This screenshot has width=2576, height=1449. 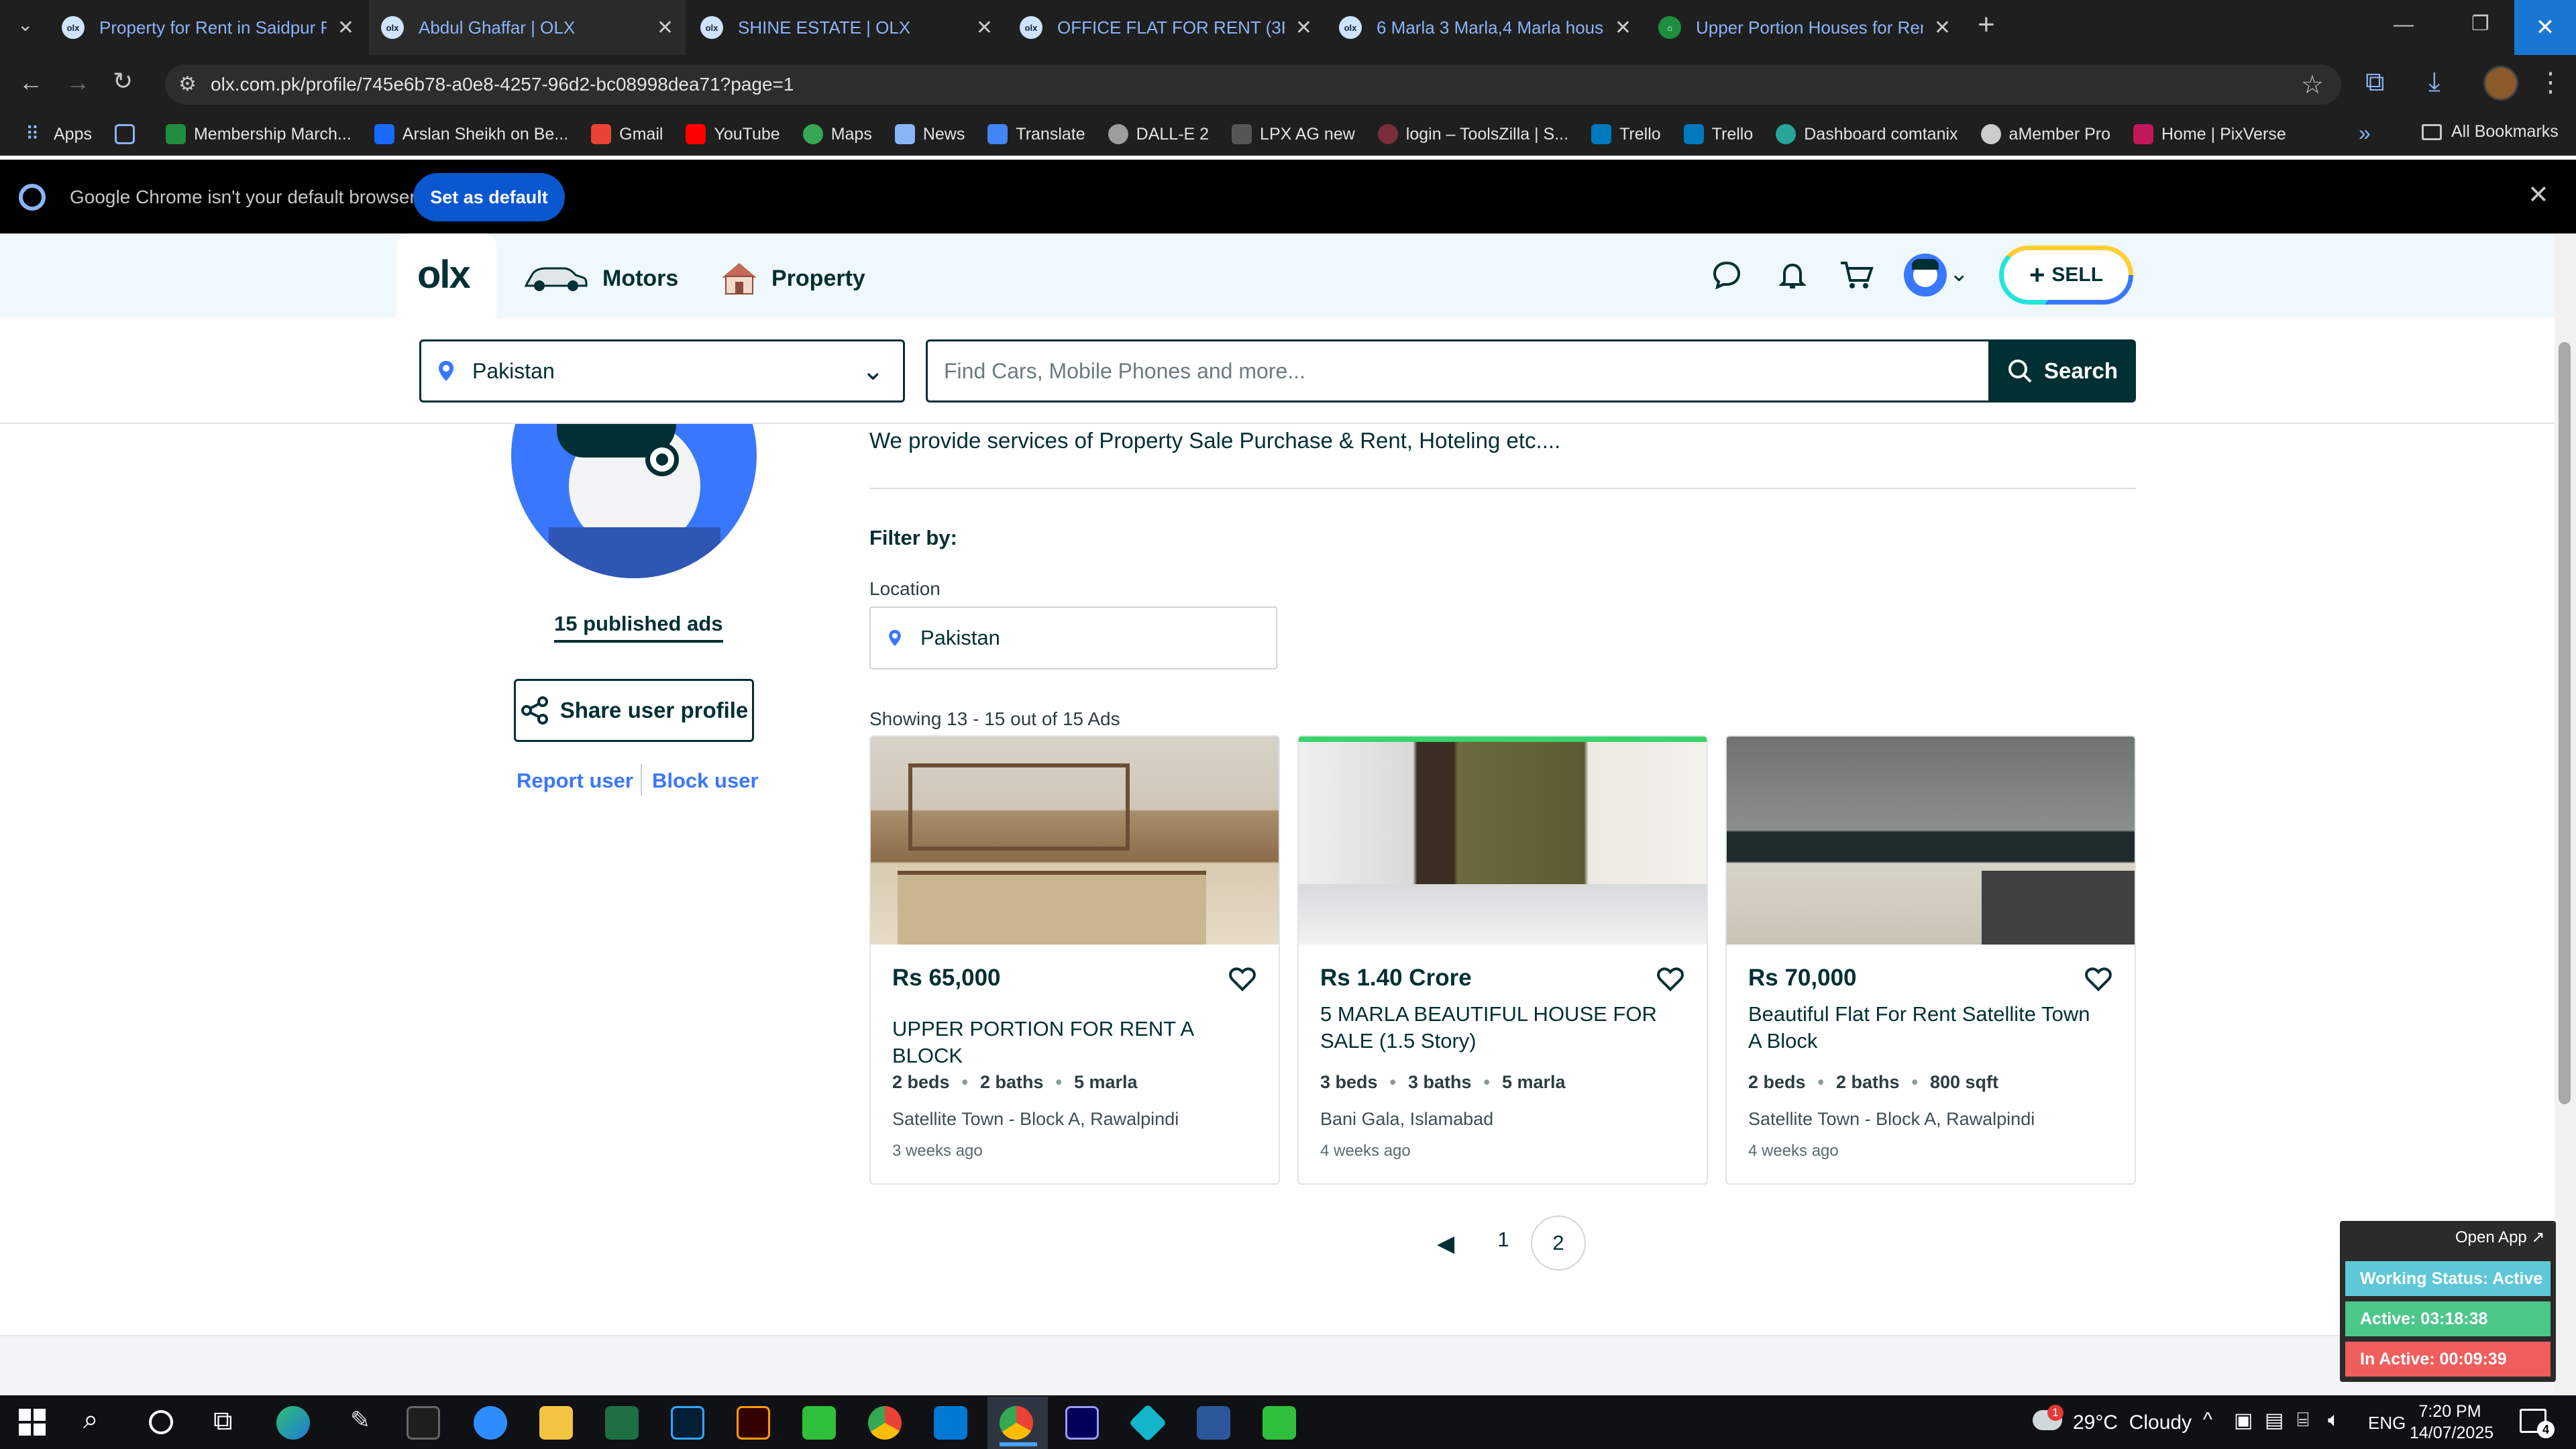 What do you see at coordinates (1082, 1423) in the screenshot?
I see `premiere-icon` at bounding box center [1082, 1423].